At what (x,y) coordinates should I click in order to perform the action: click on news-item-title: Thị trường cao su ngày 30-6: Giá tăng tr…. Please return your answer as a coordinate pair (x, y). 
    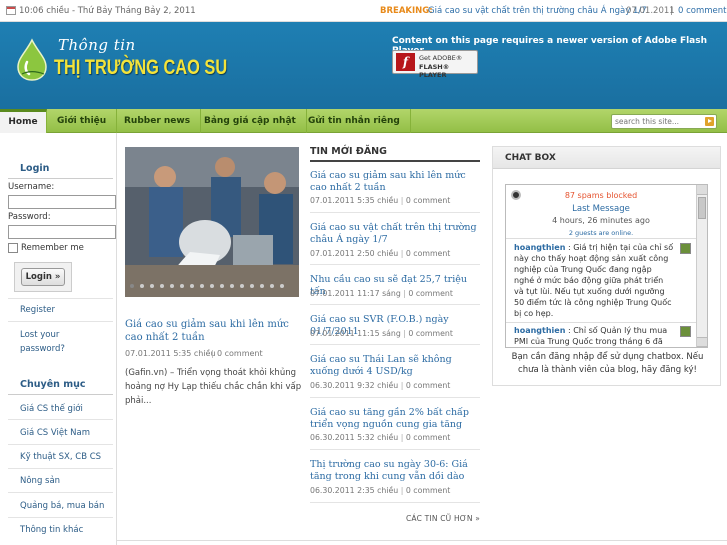
    Looking at the image, I should click on (396, 471).